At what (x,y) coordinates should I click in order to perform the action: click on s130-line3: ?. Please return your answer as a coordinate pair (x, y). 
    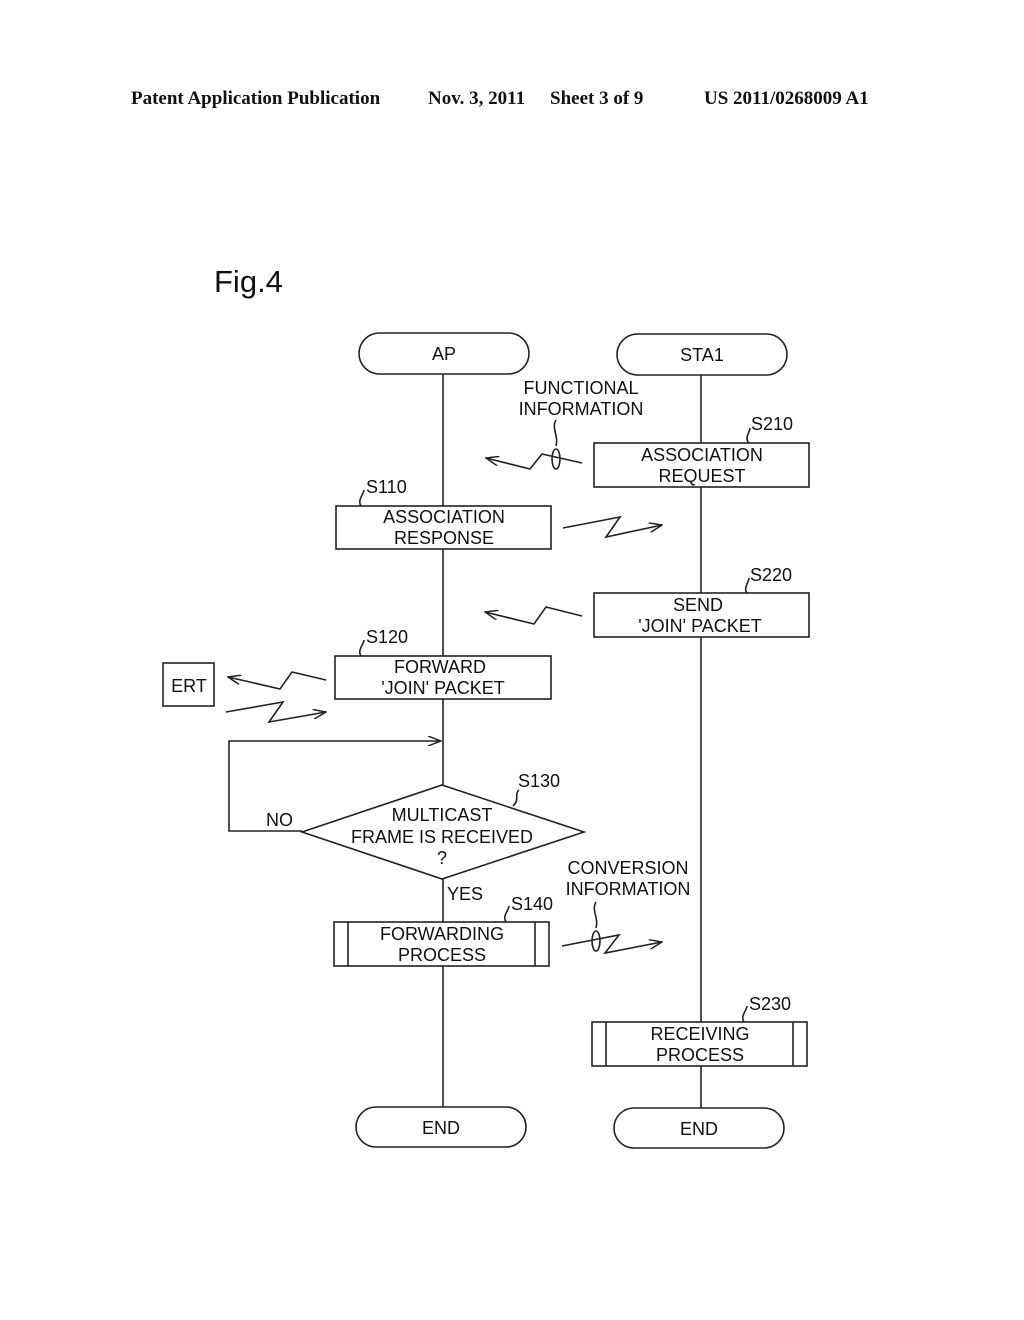
    Looking at the image, I should click on (442, 858).